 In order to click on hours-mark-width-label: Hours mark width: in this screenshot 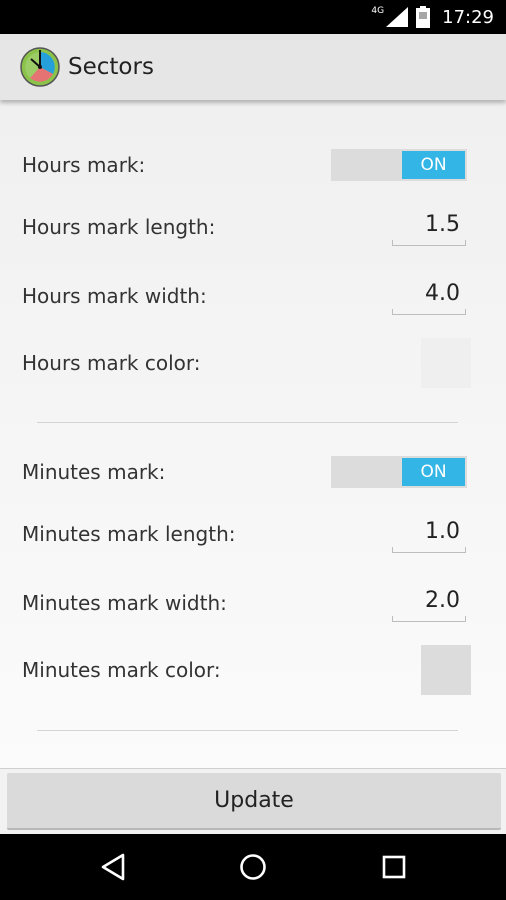, I will do `click(114, 296)`.